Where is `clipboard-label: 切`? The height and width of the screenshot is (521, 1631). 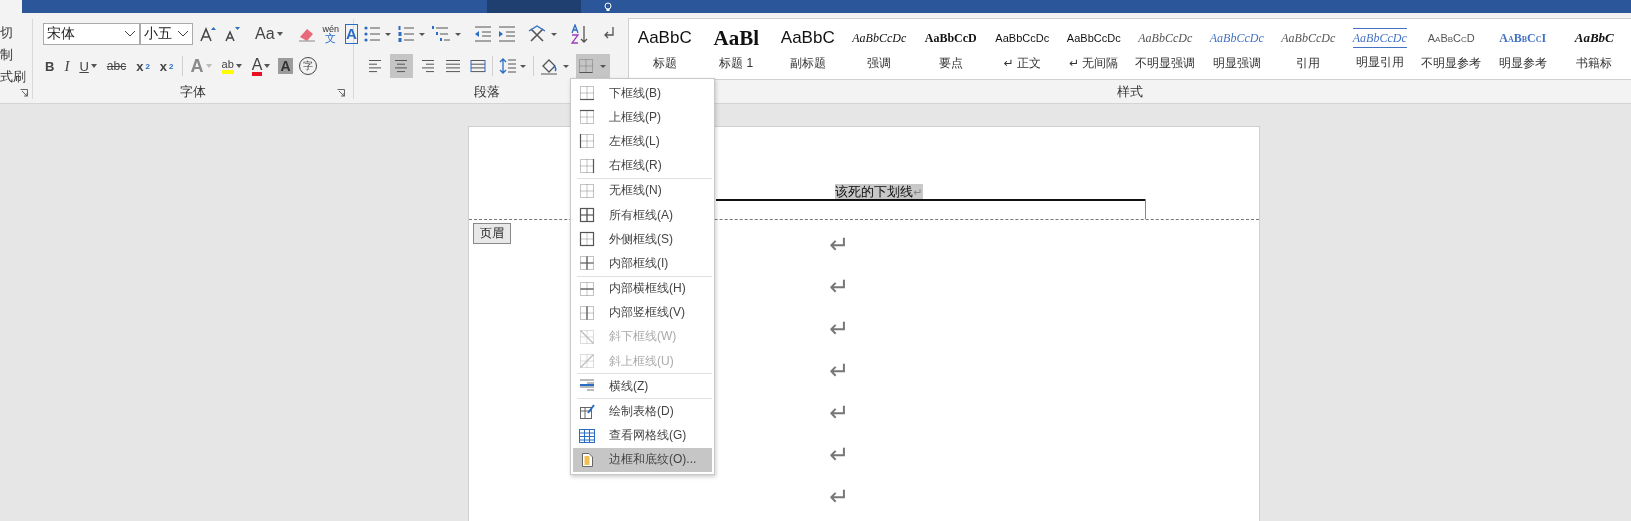 clipboard-label: 切 is located at coordinates (14, 33).